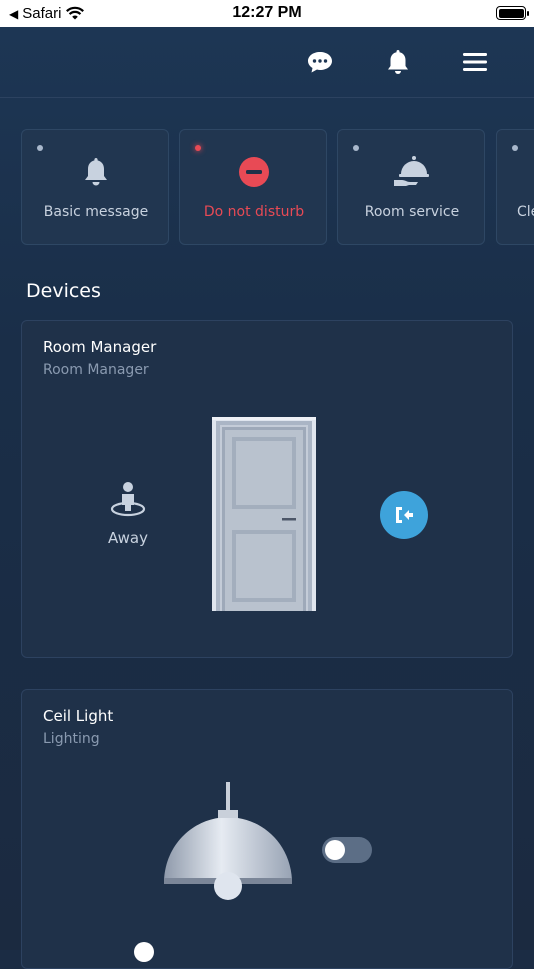 The height and width of the screenshot is (969, 534). Describe the element at coordinates (100, 347) in the screenshot. I see `device-name: Room Manager` at that location.